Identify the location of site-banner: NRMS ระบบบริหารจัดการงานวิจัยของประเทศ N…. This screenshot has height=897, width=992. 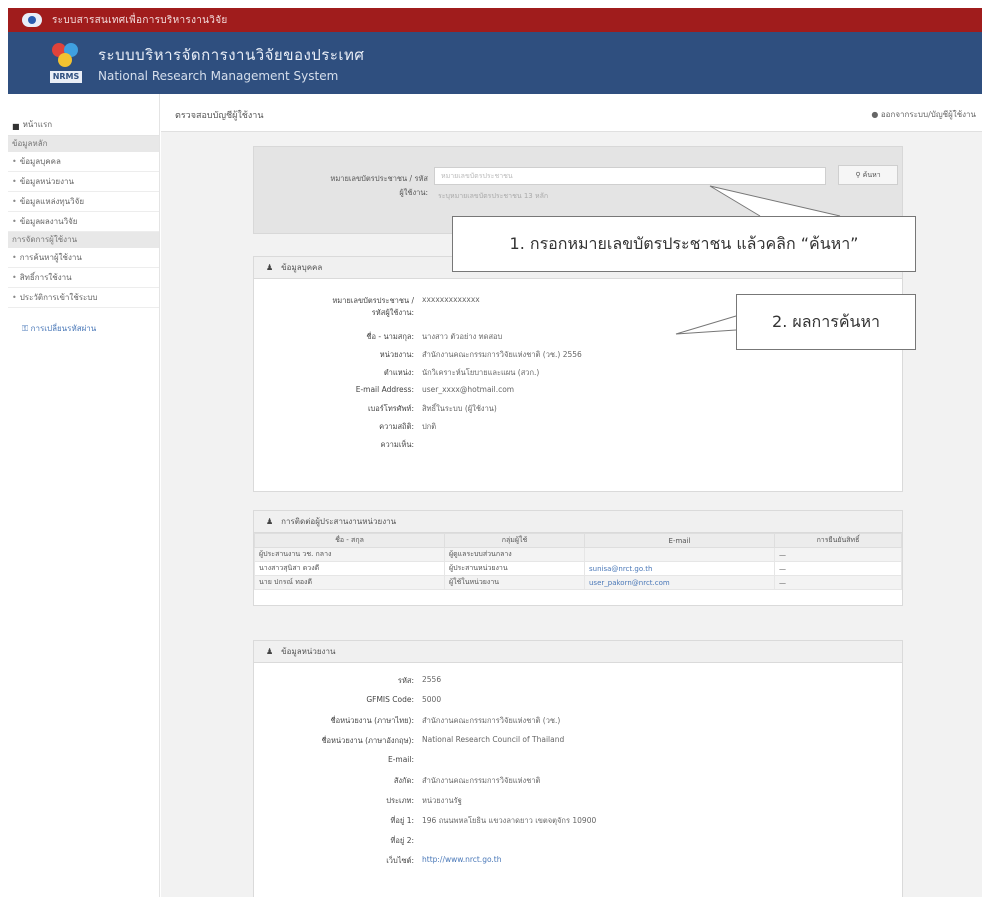
(495, 63).